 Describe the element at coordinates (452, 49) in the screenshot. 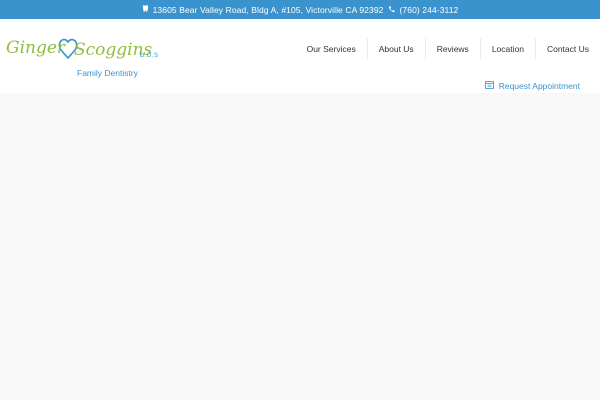

I see `nav-item-reviews: Reviews` at that location.